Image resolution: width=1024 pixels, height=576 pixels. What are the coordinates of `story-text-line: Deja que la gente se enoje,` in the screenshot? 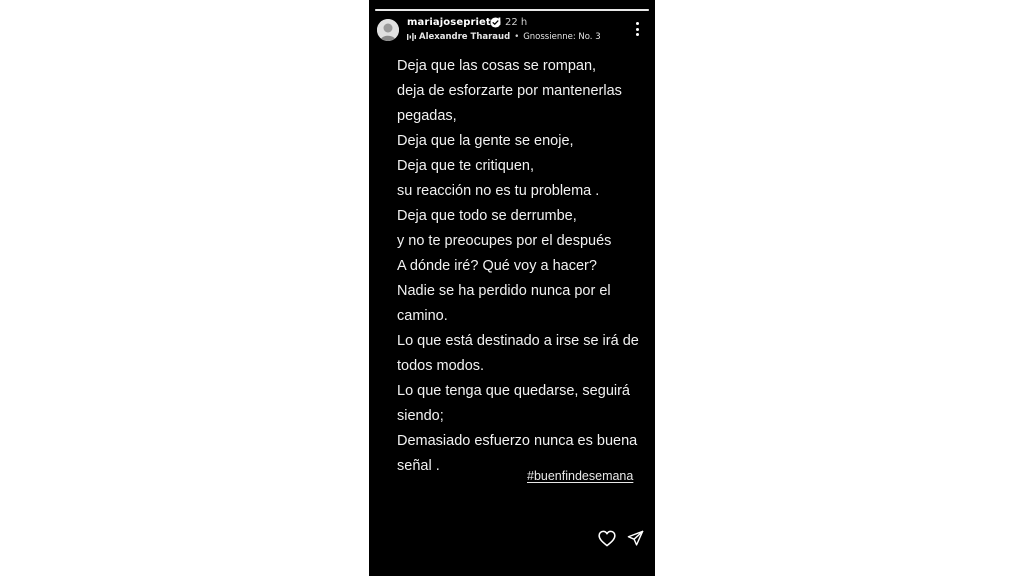 It's located at (485, 141).